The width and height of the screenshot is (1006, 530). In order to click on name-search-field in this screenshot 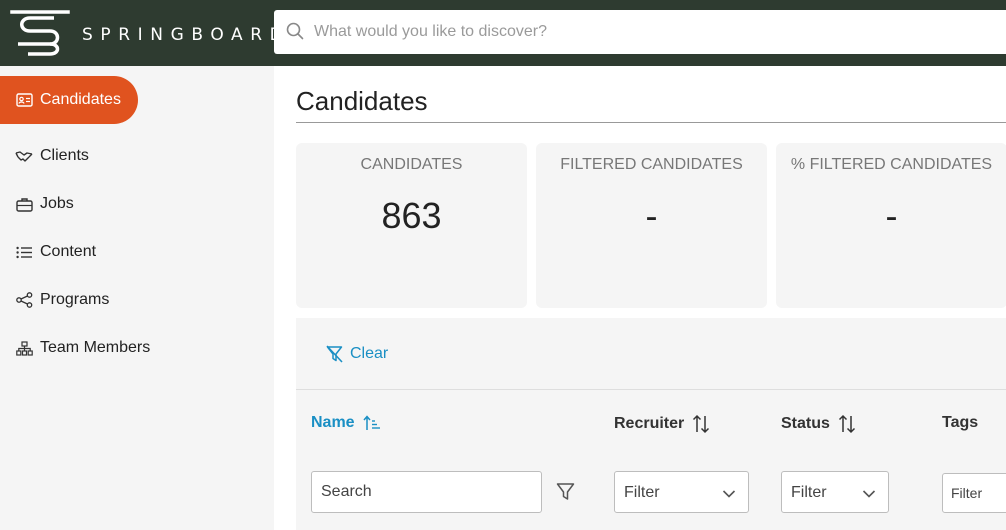, I will do `click(426, 492)`.